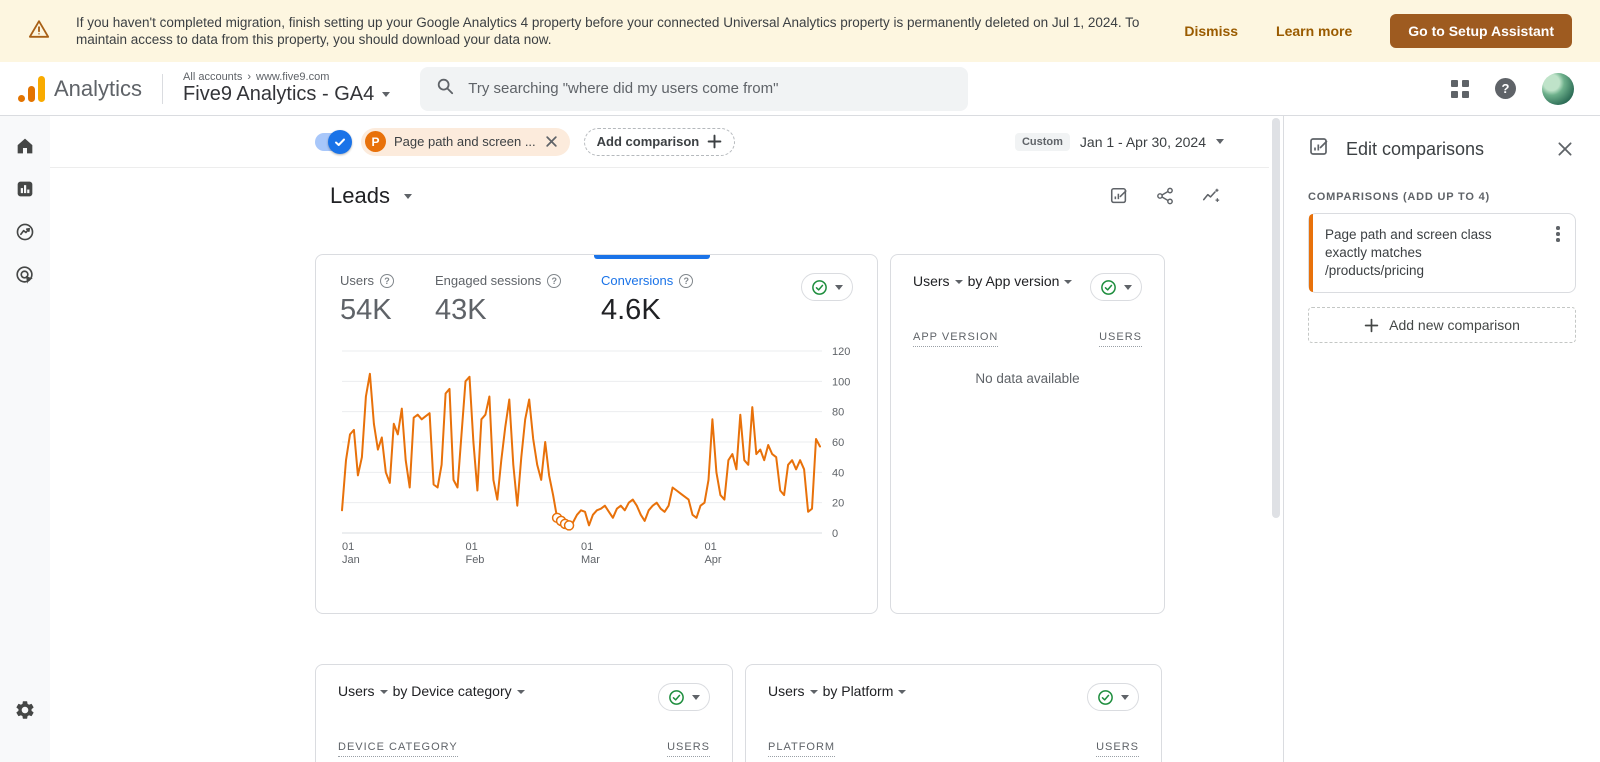 The image size is (1600, 762). I want to click on table-header: APP VERSION USERS, so click(1027, 339).